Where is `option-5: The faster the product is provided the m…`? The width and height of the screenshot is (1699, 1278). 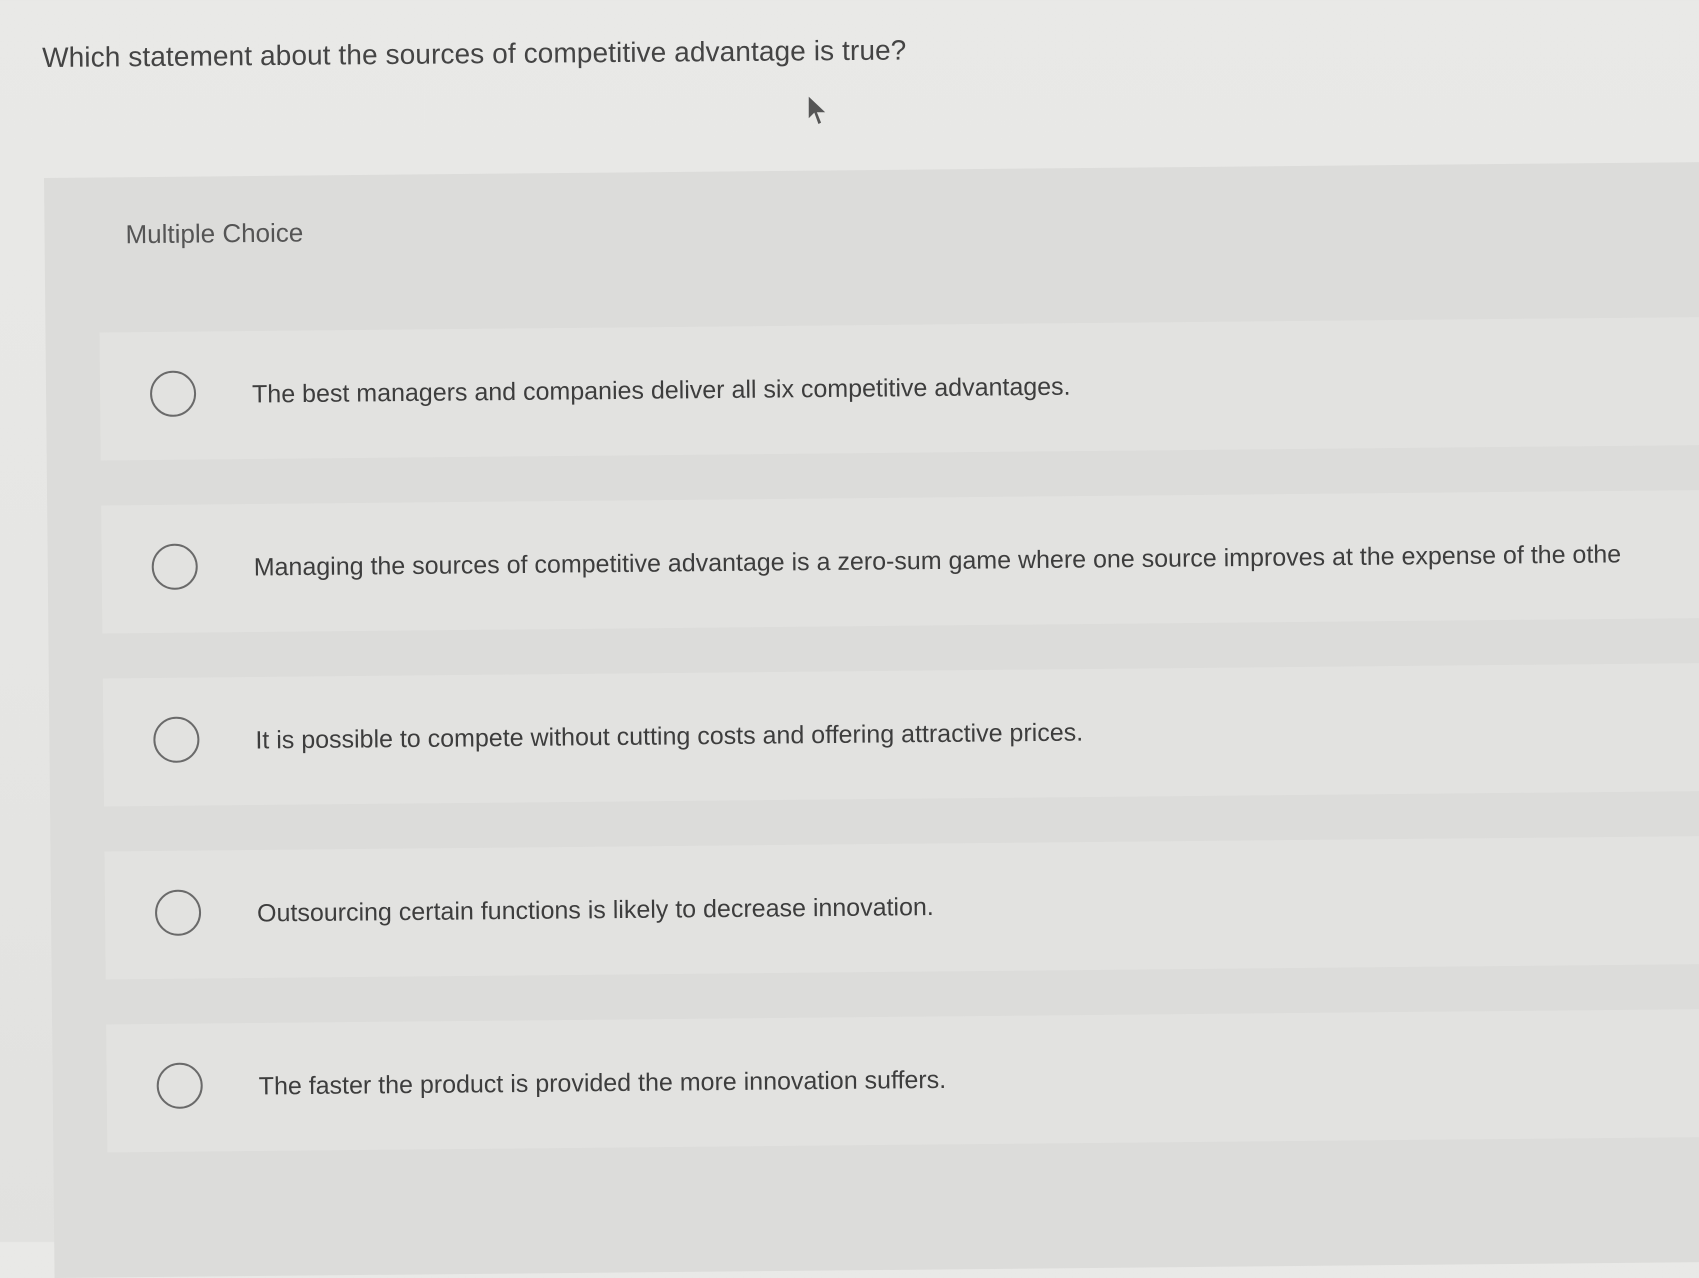
option-5: The faster the product is provided the m… is located at coordinates (902, 1080).